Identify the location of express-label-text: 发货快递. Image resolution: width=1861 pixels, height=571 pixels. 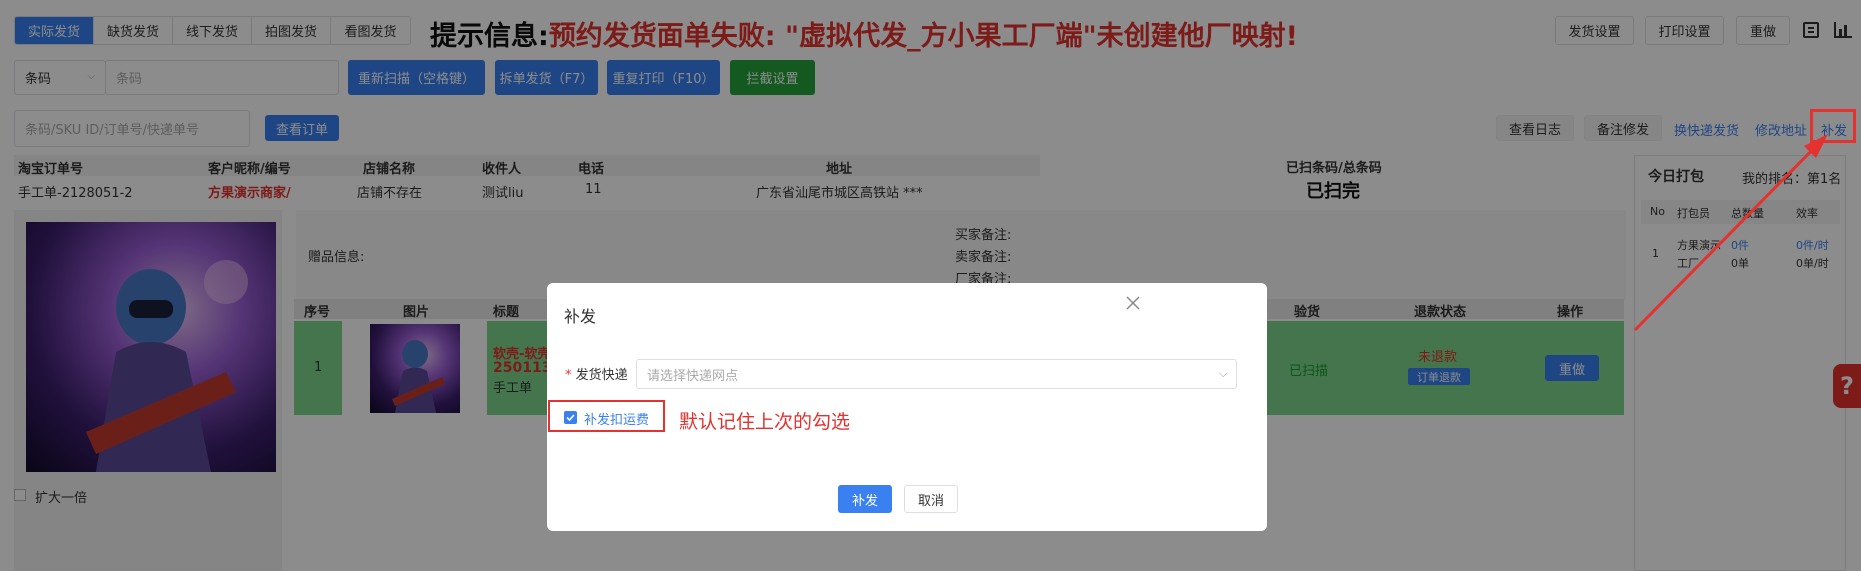
(601, 375).